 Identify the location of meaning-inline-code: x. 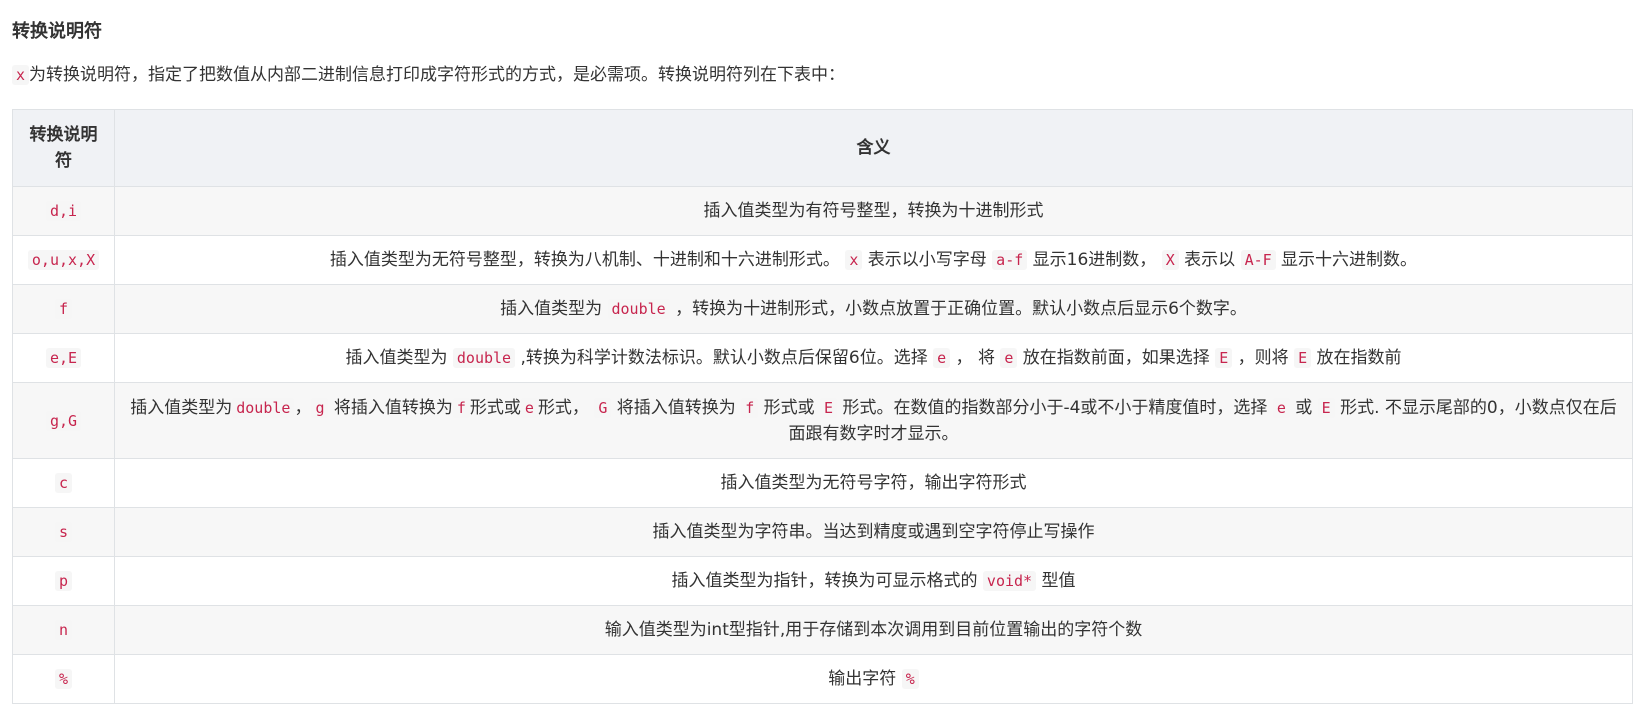
(854, 260).